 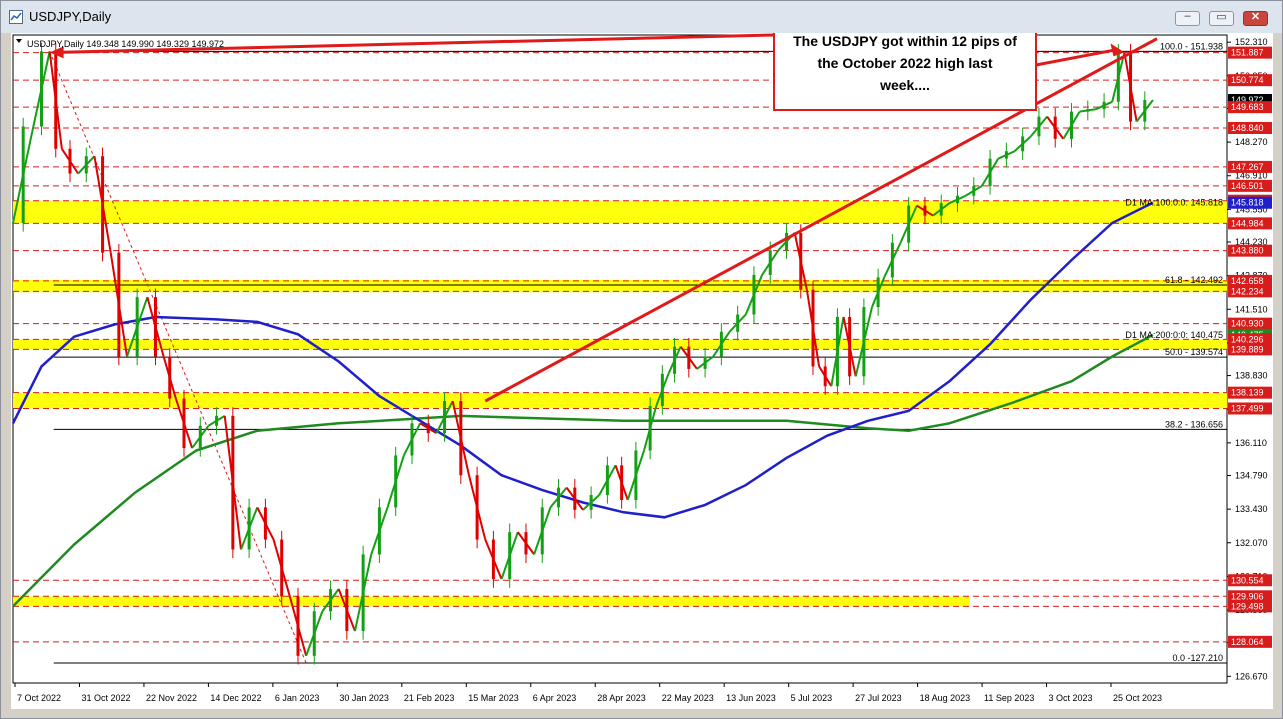 I want to click on y-tick-label: 126.670, so click(x=1251, y=676).